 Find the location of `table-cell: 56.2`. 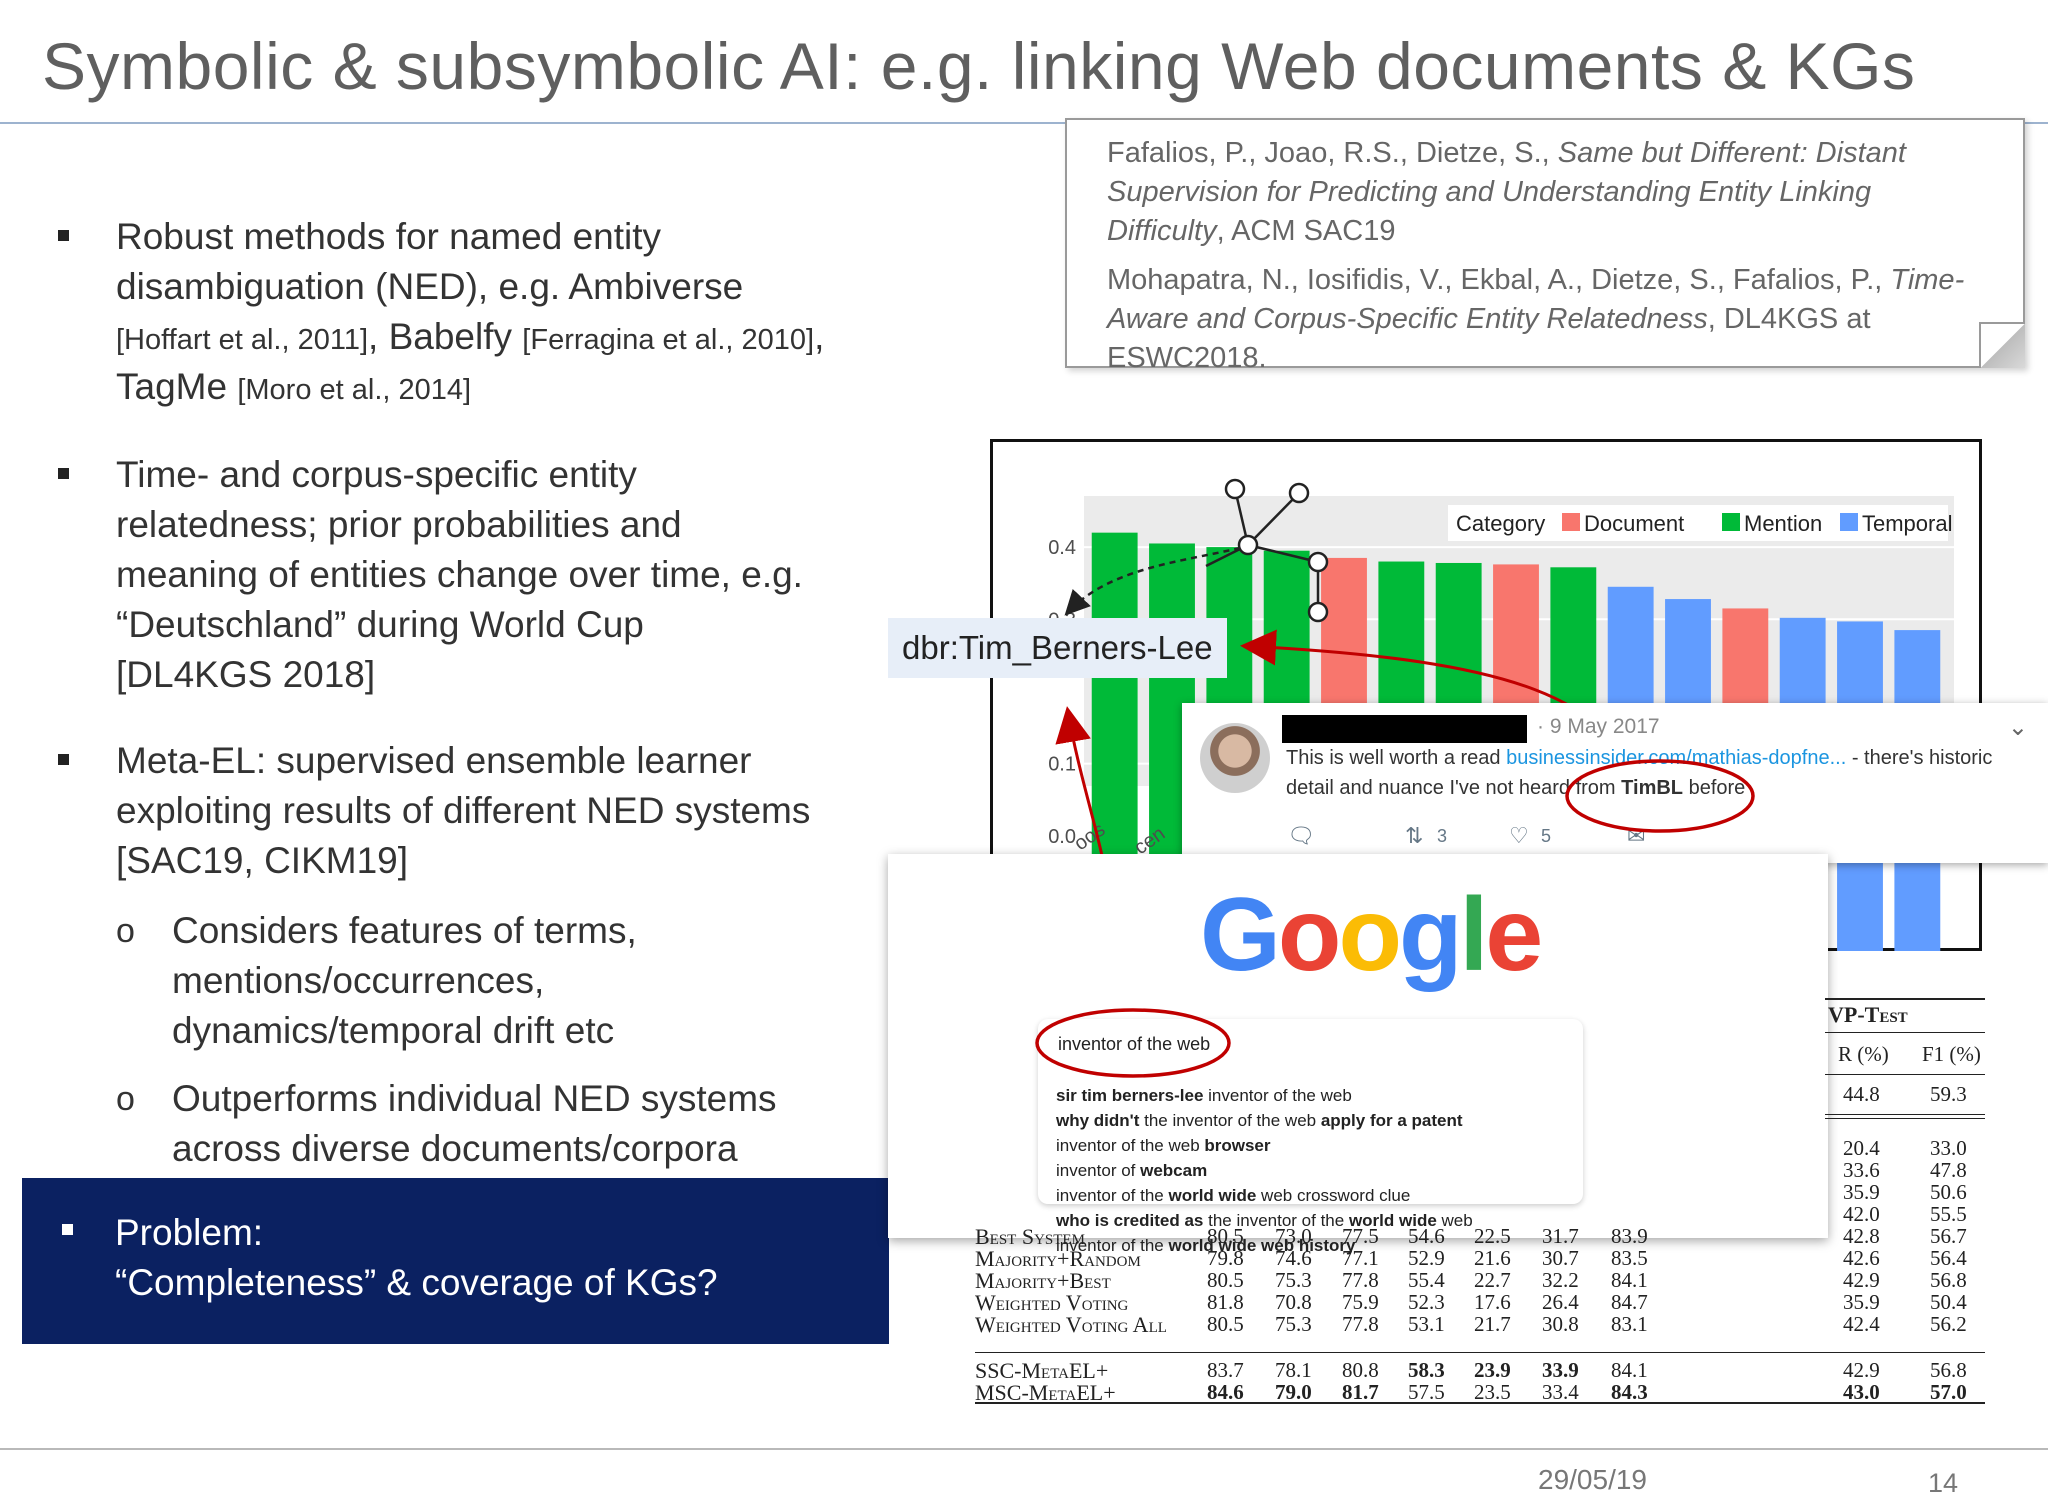

table-cell: 56.2 is located at coordinates (1948, 1324).